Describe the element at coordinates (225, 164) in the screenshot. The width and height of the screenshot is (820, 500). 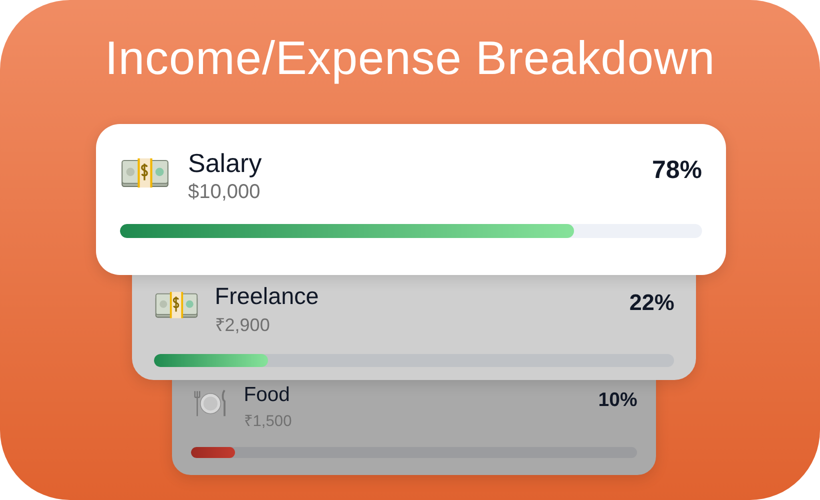
I see `category-name: Salary` at that location.